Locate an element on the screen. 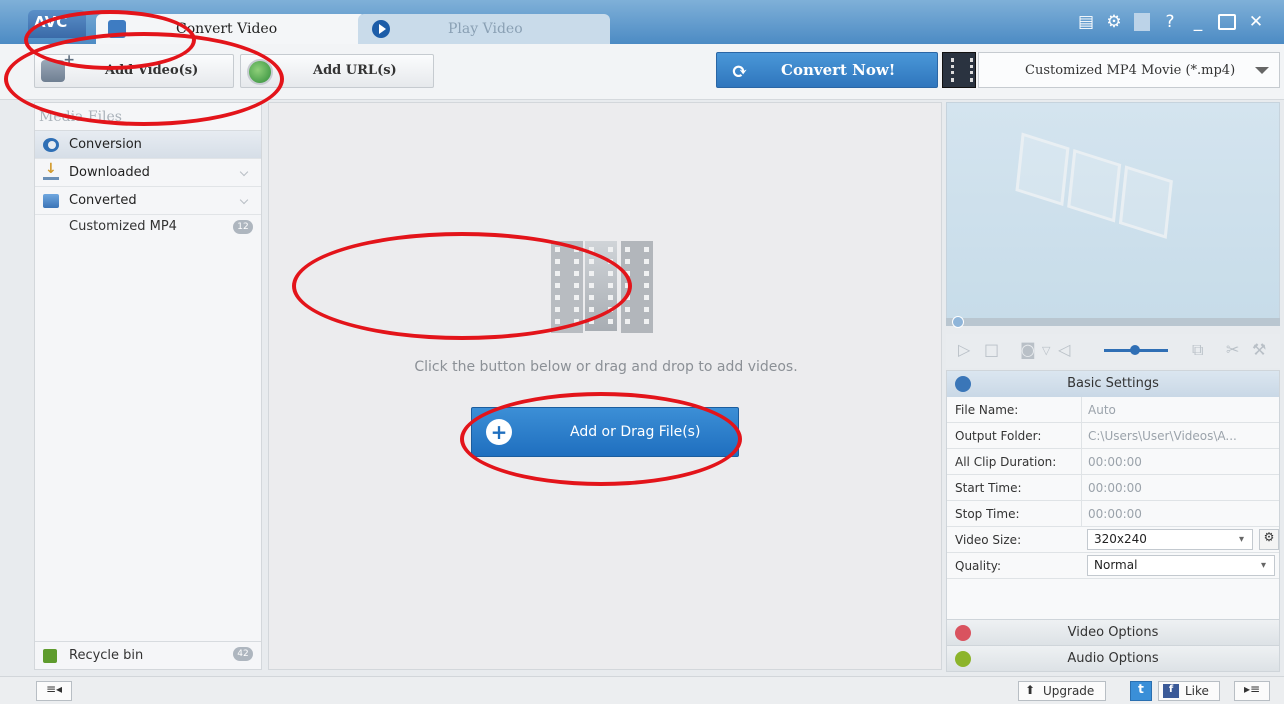  convert-now-button: ⟳ Convert Now! is located at coordinates (827, 70).